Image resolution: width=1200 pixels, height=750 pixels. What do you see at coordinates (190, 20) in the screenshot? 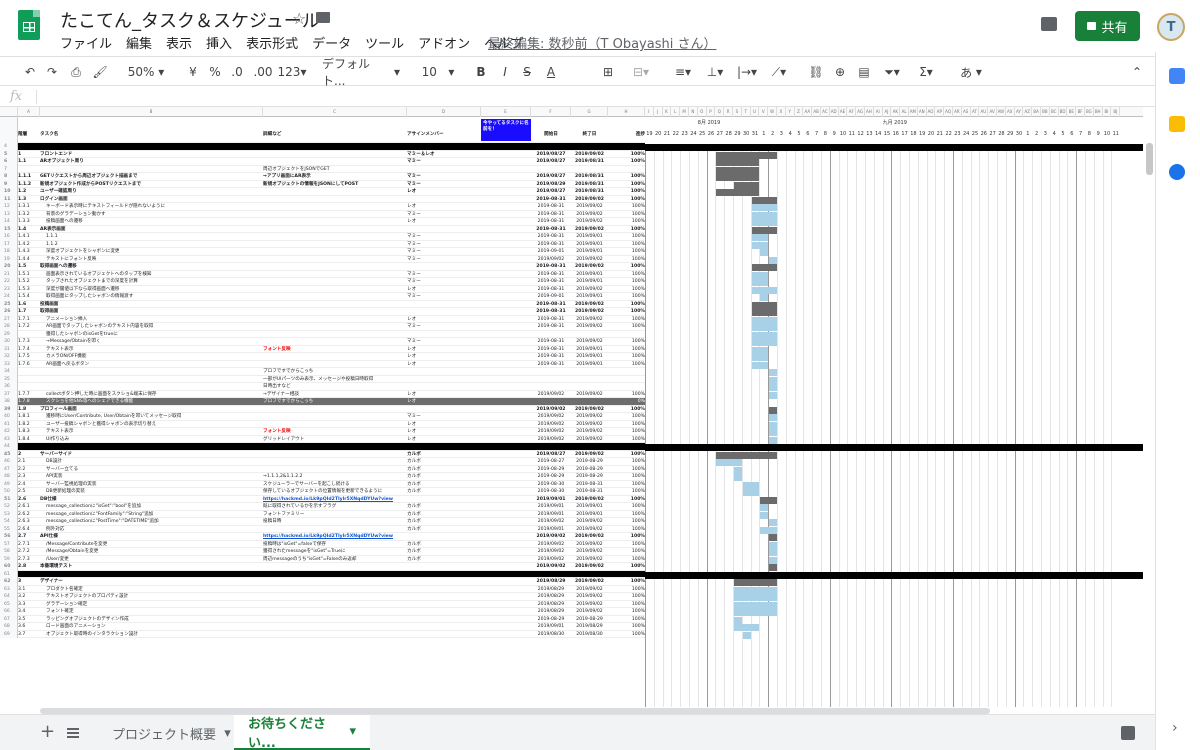
I see `document-title: たこてん_タスク＆スケジュール` at bounding box center [190, 20].